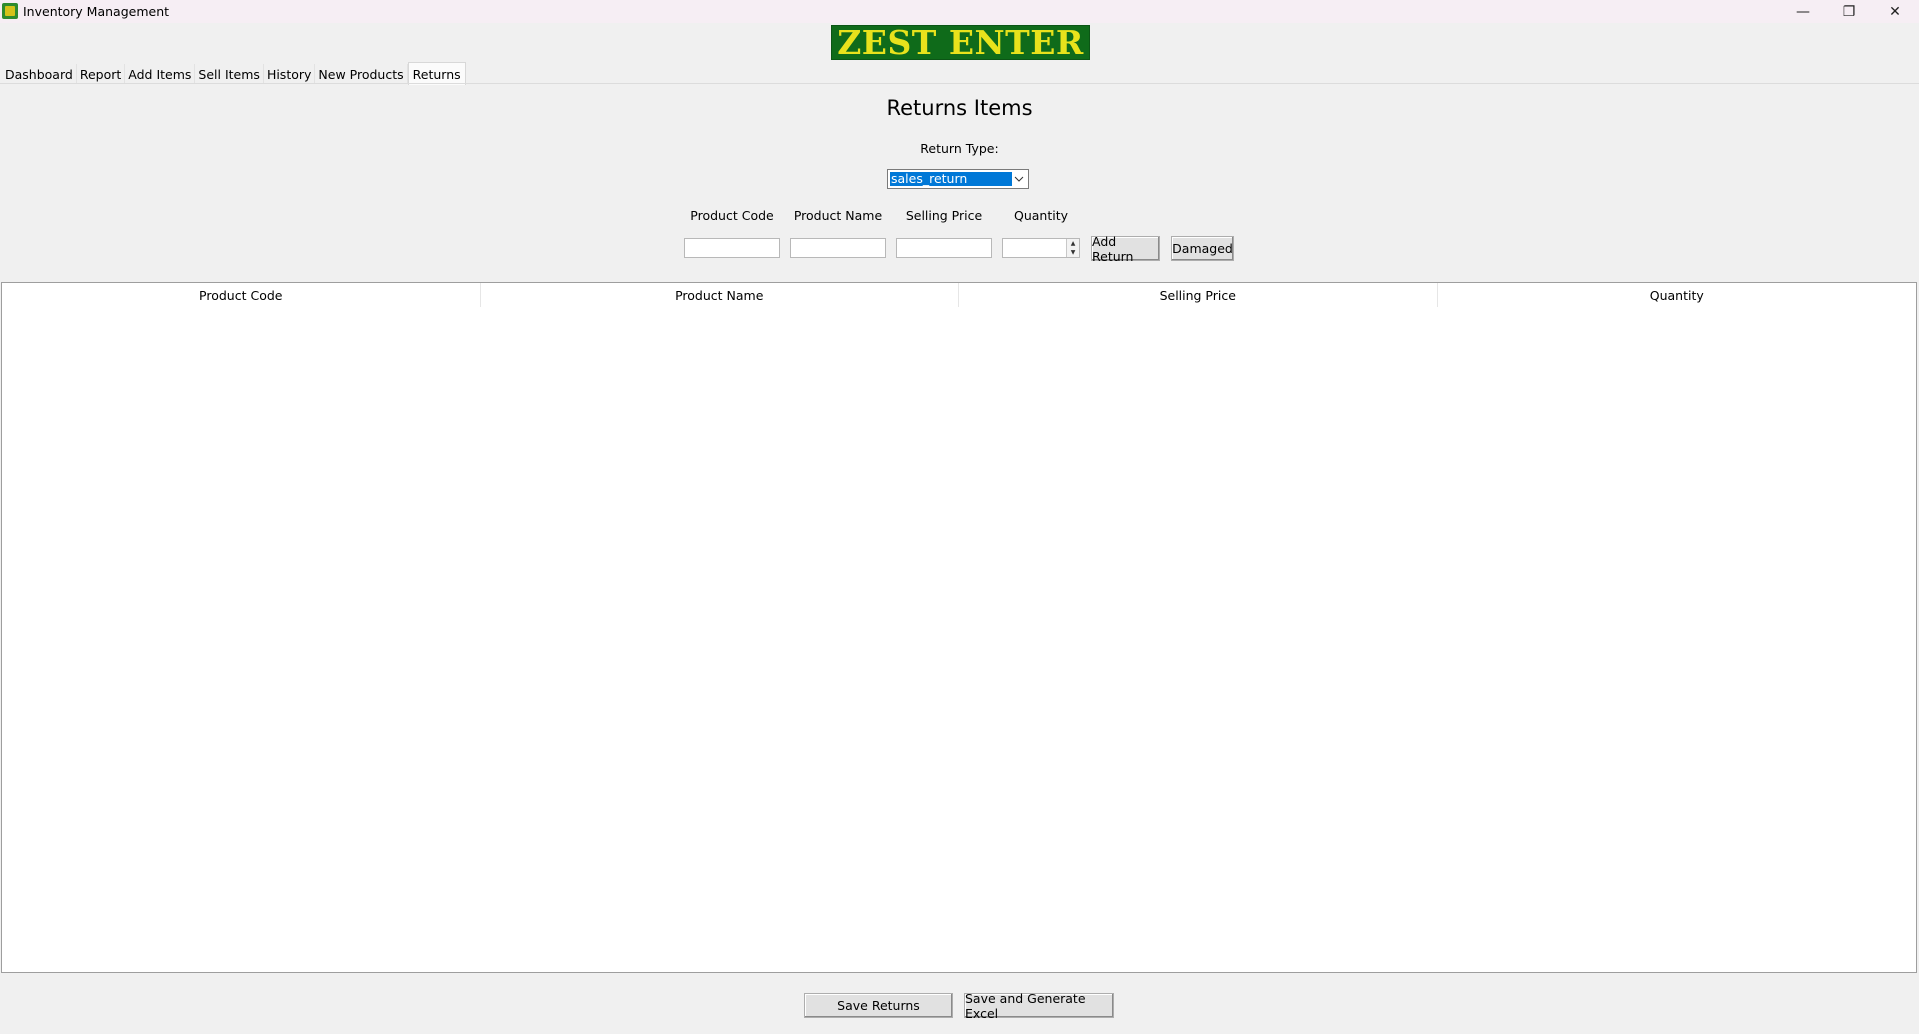  What do you see at coordinates (361, 74) in the screenshot?
I see `tab-new-products: New Products` at bounding box center [361, 74].